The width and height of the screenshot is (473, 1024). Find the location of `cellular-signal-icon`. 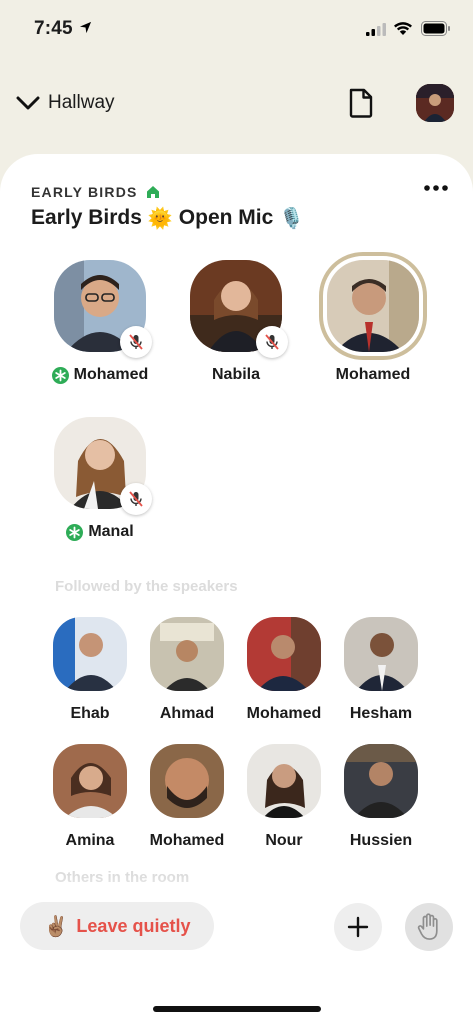

cellular-signal-icon is located at coordinates (376, 29).